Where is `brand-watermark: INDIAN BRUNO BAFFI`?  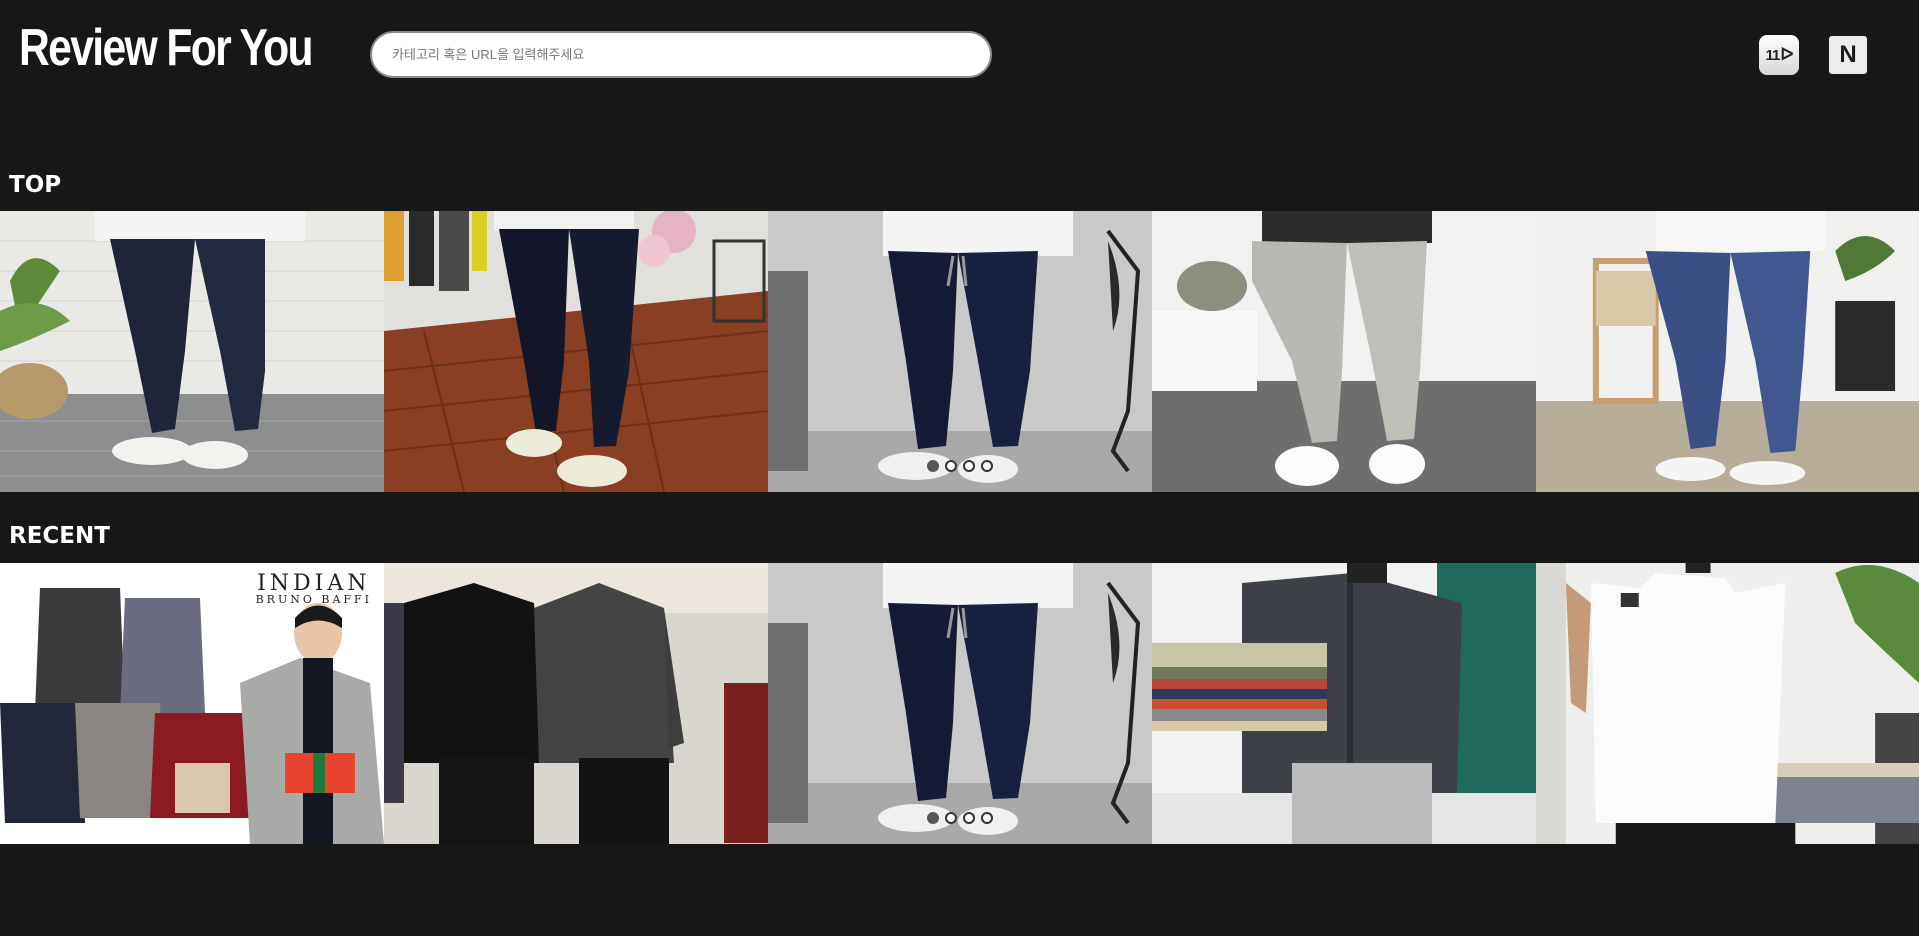 brand-watermark: INDIAN BRUNO BAFFI is located at coordinates (314, 588).